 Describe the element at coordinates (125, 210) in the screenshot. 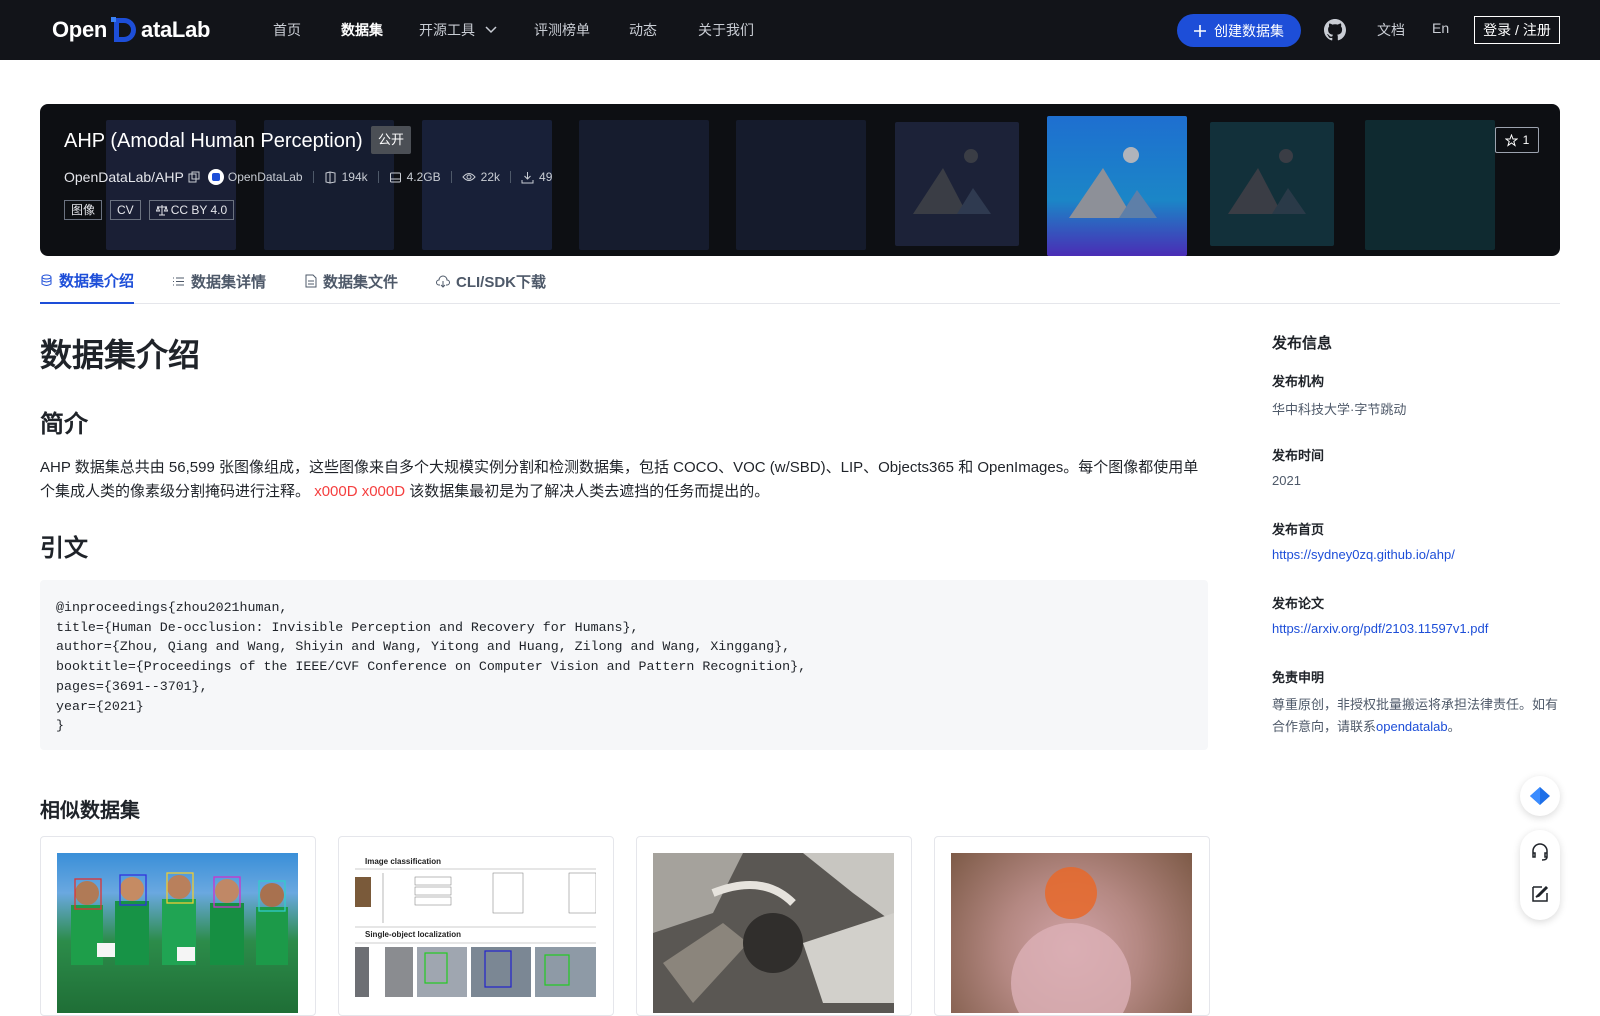

I see `tag-task: CV` at that location.